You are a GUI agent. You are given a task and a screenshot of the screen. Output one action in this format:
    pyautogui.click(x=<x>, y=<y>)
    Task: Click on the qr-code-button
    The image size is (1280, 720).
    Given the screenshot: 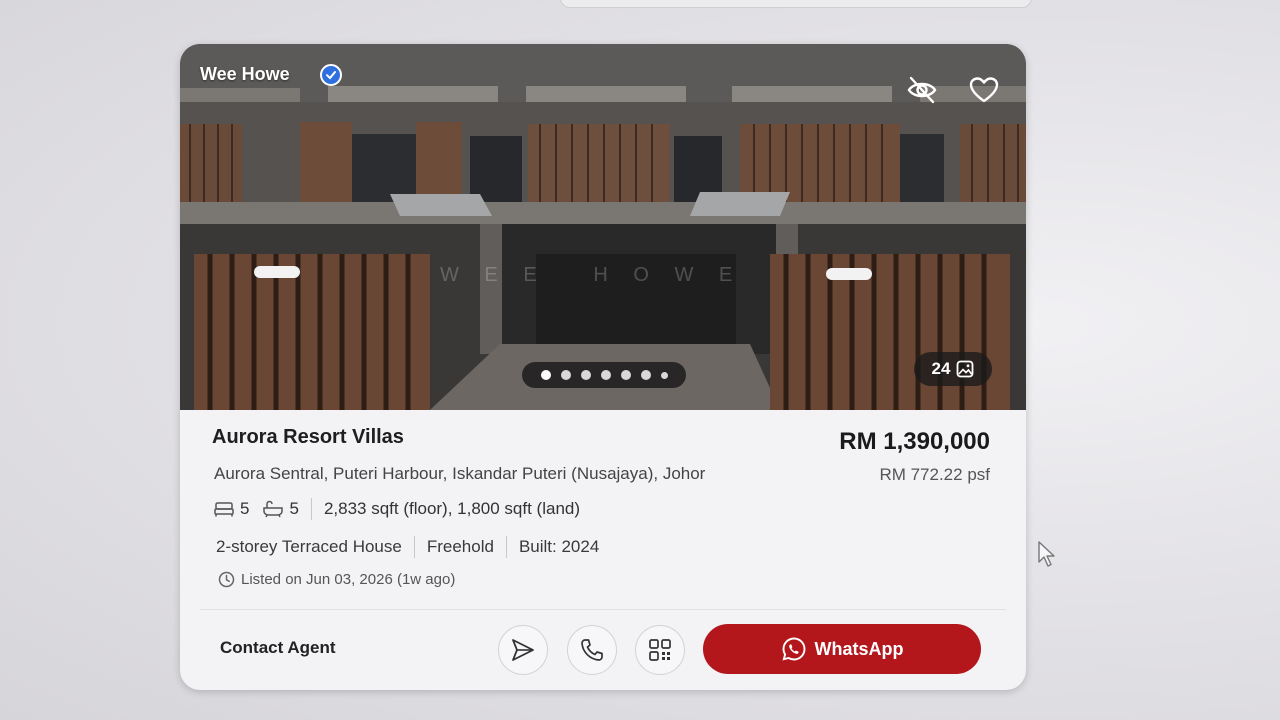 What is the action you would take?
    pyautogui.click(x=660, y=650)
    